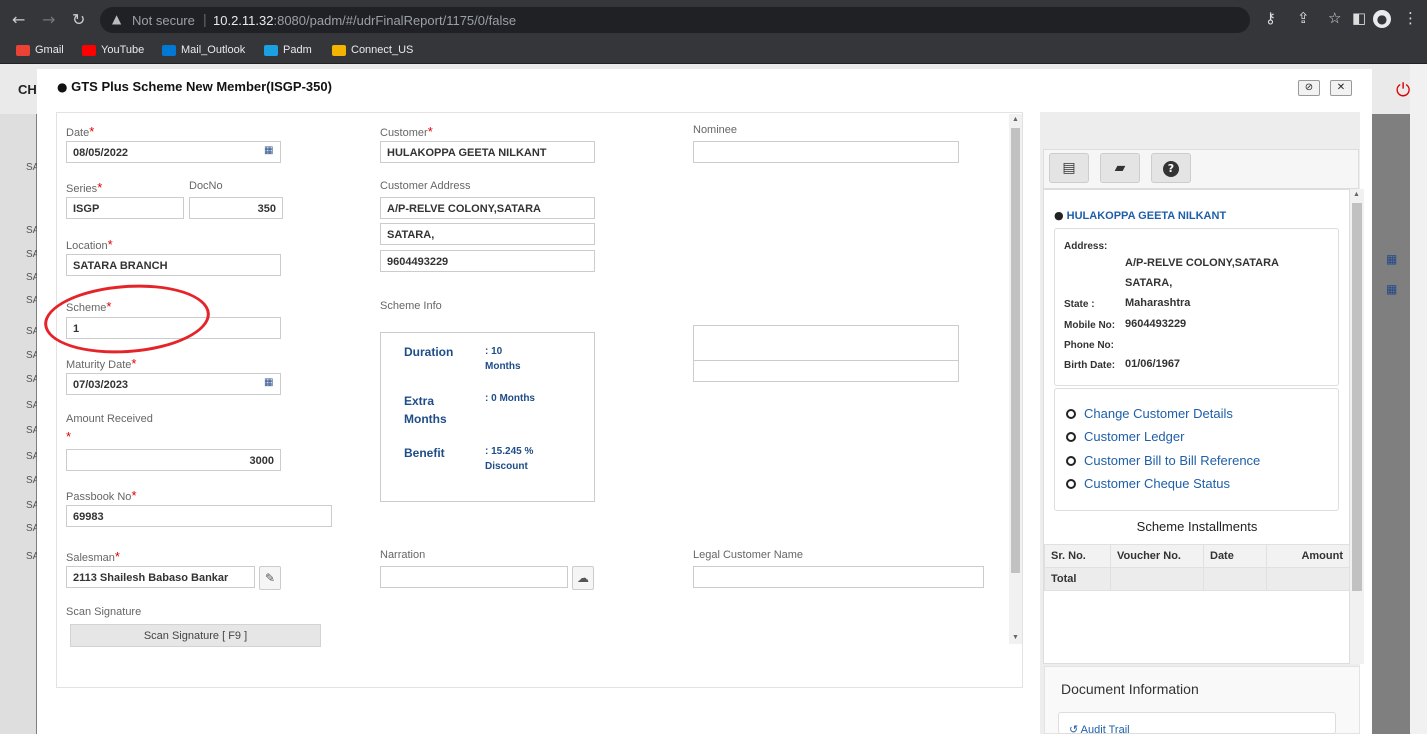 This screenshot has height=734, width=1427. What do you see at coordinates (411, 306) in the screenshot?
I see `scheme-info-label: Scheme Info` at bounding box center [411, 306].